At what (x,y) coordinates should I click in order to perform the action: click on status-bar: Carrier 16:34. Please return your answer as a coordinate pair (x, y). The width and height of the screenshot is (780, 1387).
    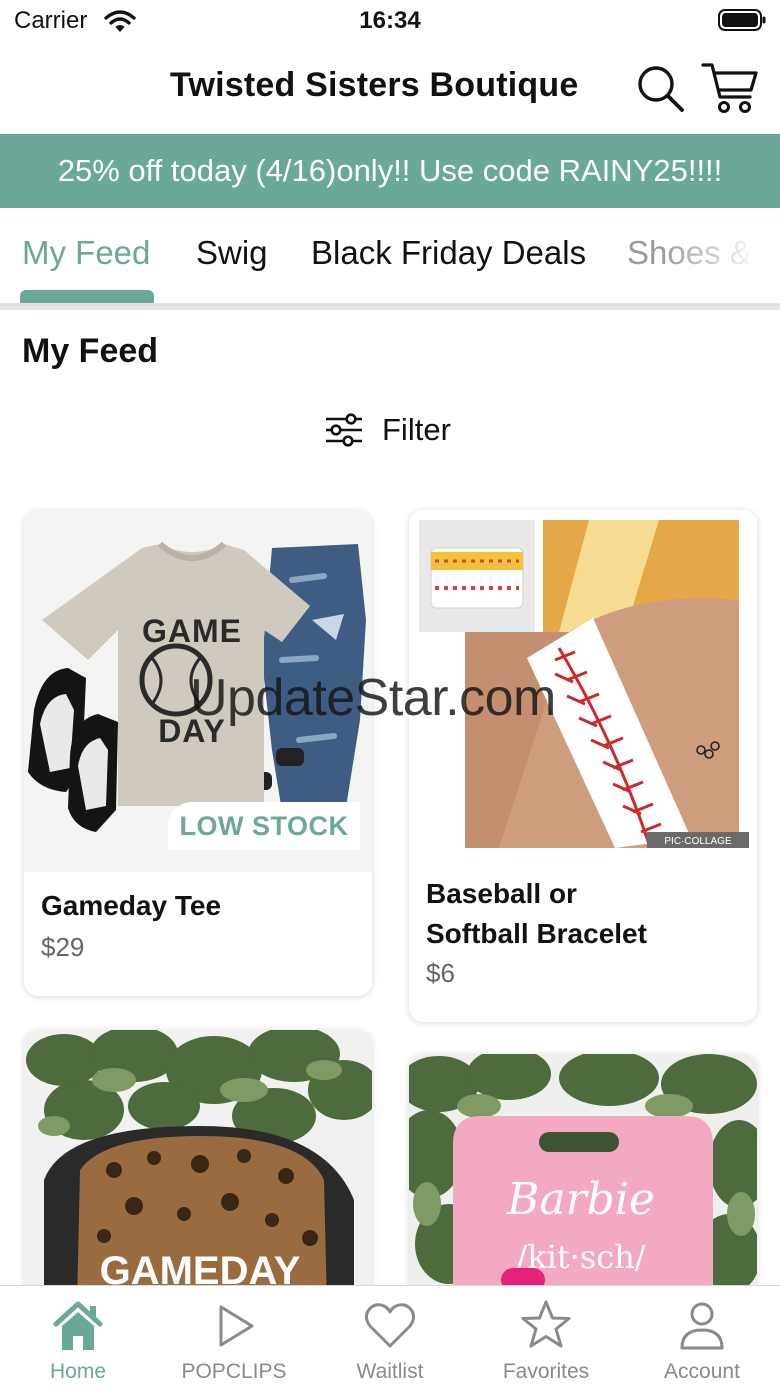
    Looking at the image, I should click on (390, 22).